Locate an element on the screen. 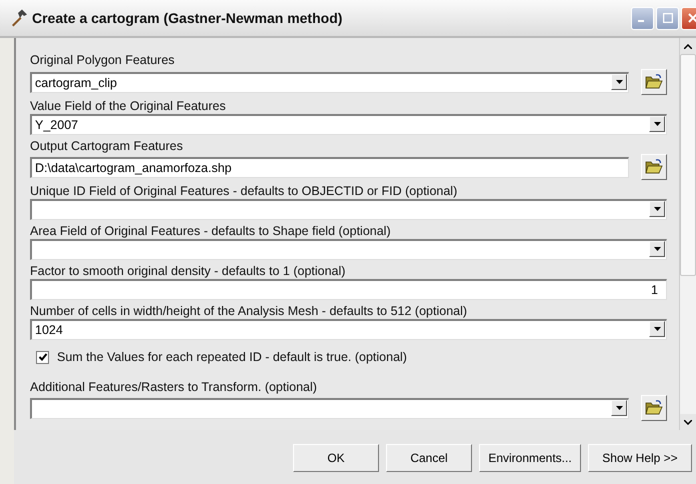 This screenshot has width=696, height=484. scroll-up-icon is located at coordinates (688, 46).